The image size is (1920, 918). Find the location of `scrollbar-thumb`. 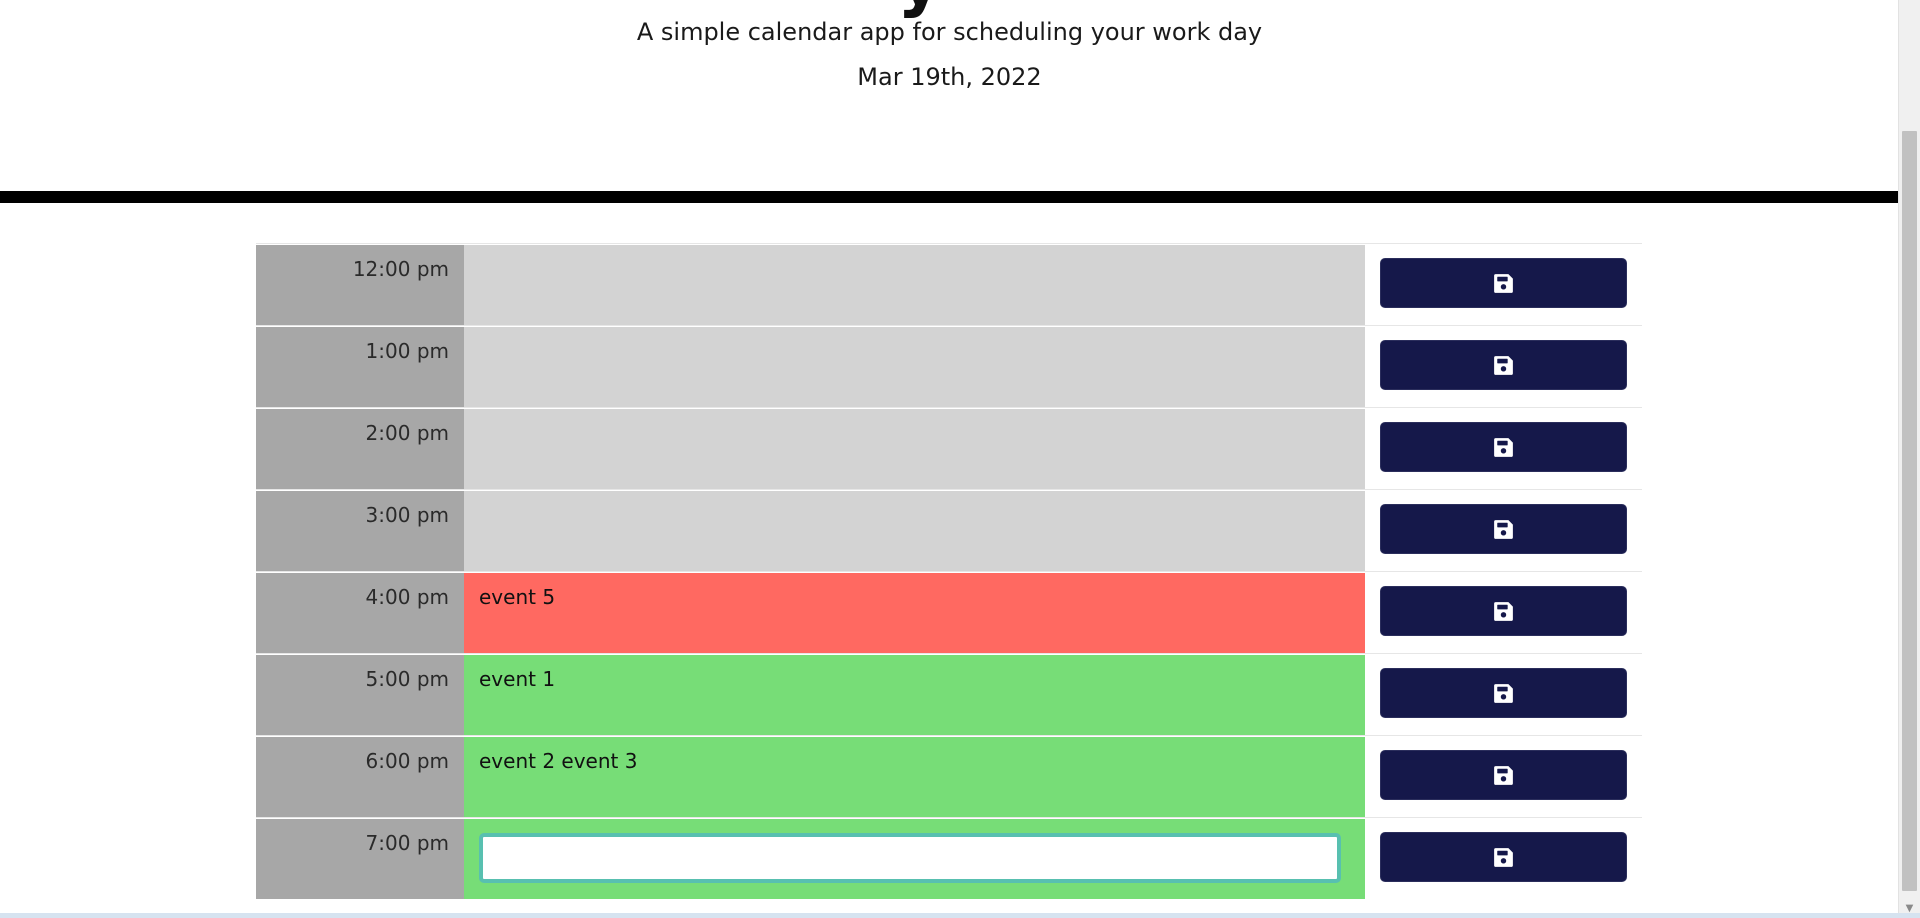

scrollbar-thumb is located at coordinates (1909, 511).